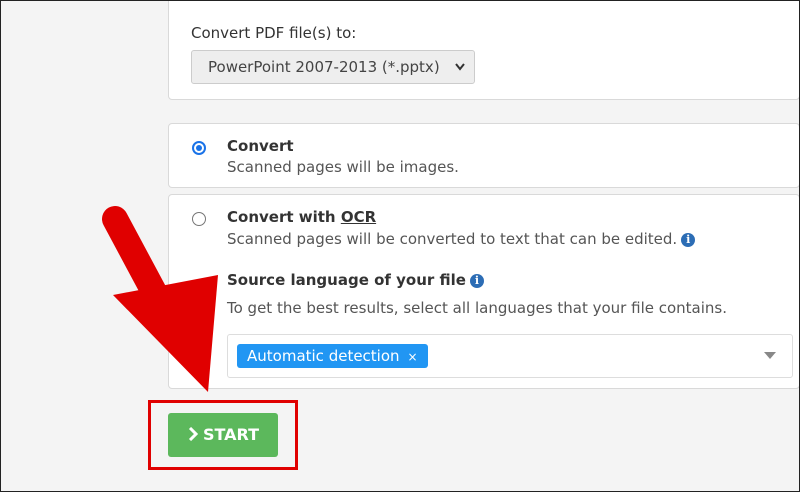 The width and height of the screenshot is (800, 492). Describe the element at coordinates (460, 73) in the screenshot. I see `chevron-down-icon` at that location.